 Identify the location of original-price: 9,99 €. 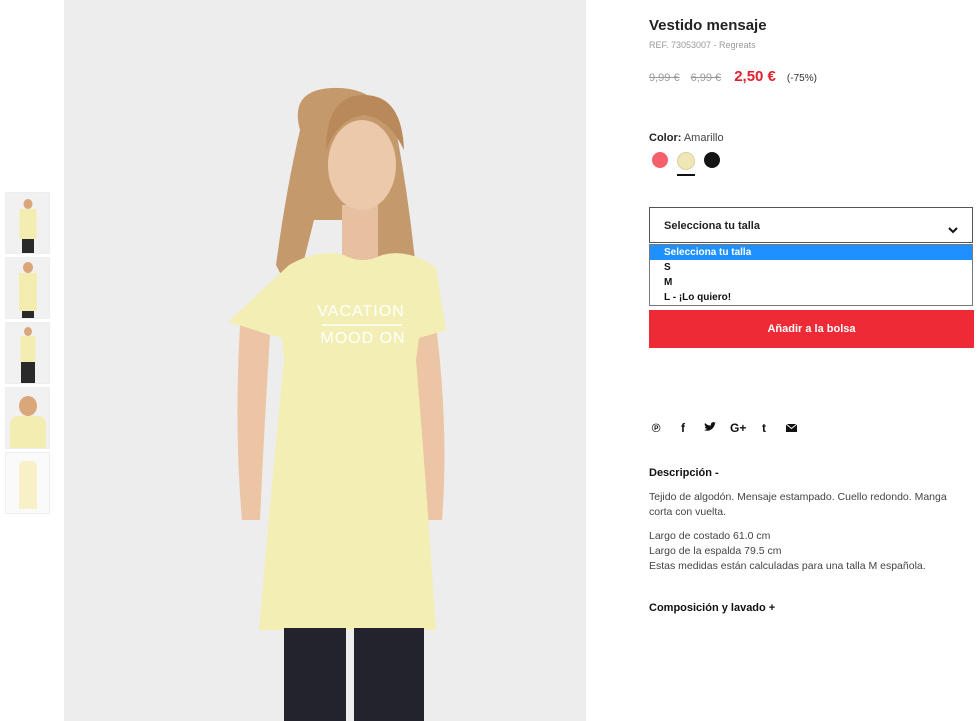
(664, 78).